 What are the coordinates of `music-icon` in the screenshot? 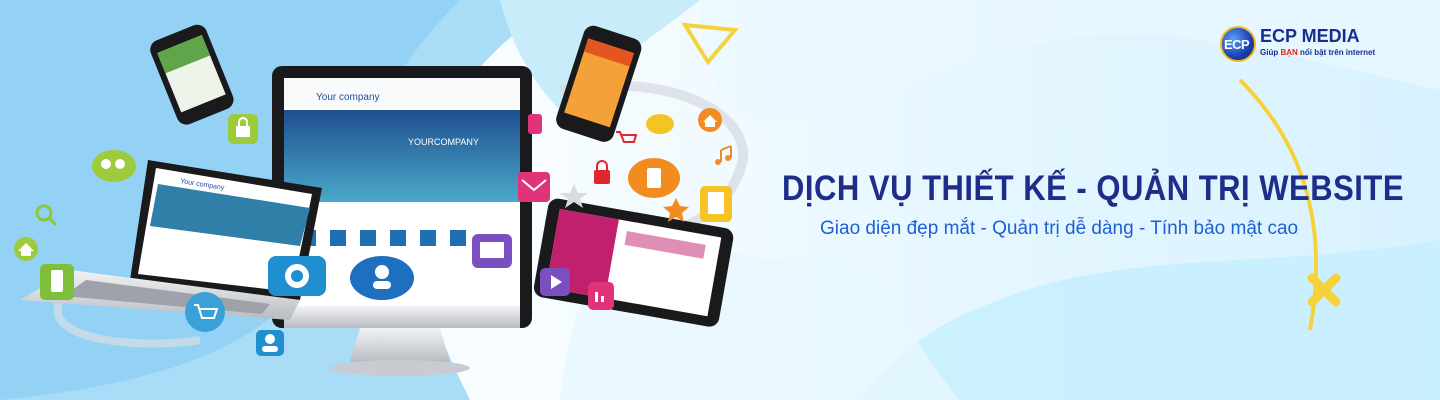 It's located at (723, 155).